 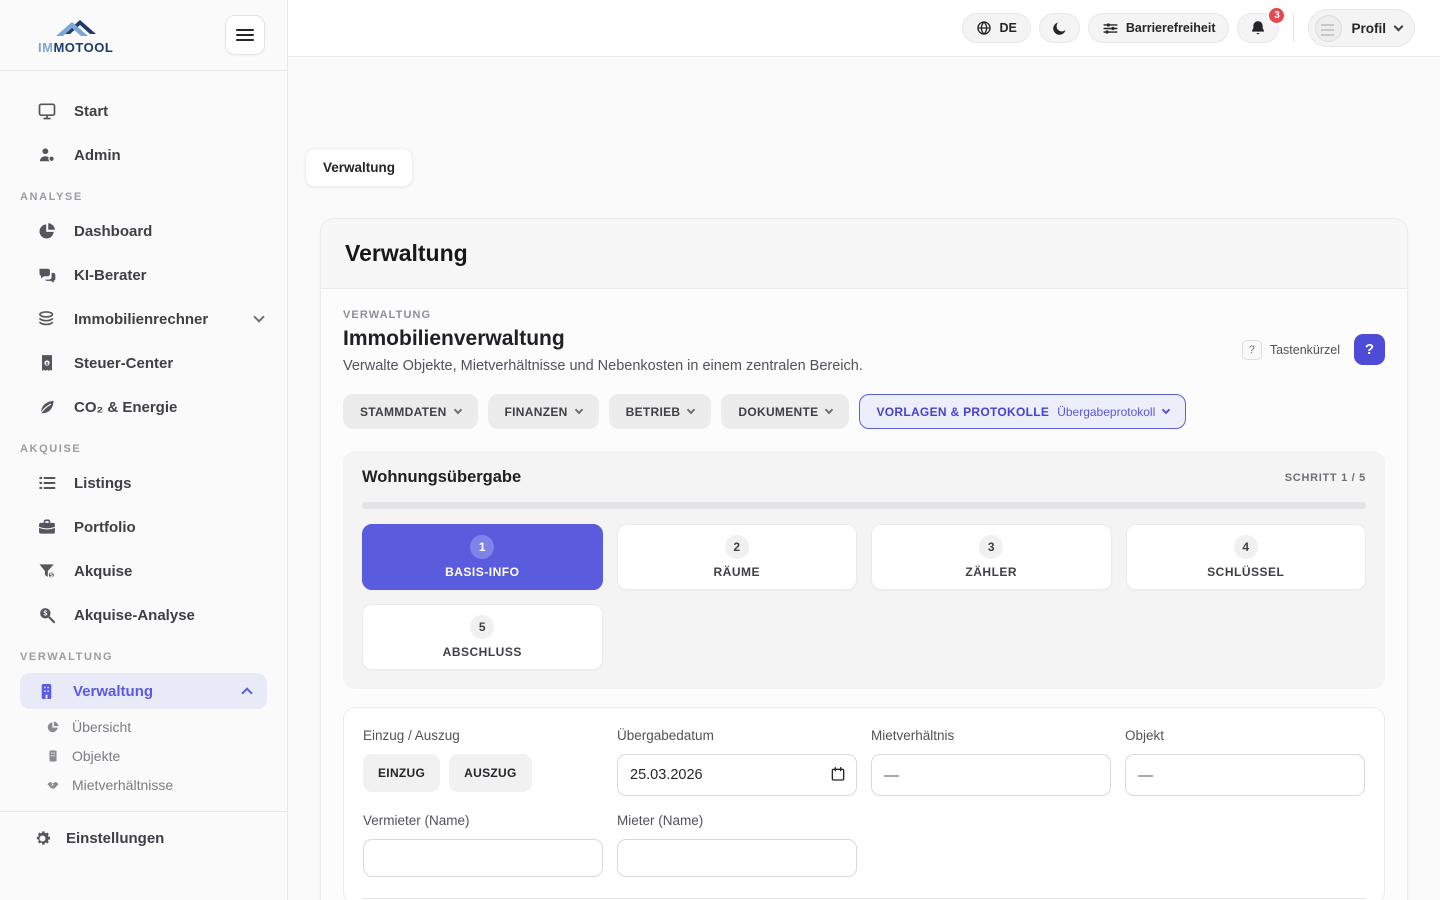 I want to click on shortcut-label: Tastenkürzel, so click(x=1304, y=349).